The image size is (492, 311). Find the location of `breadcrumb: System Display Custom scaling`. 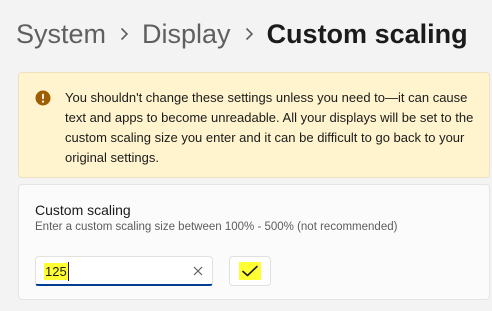

breadcrumb: System Display Custom scaling is located at coordinates (242, 34).